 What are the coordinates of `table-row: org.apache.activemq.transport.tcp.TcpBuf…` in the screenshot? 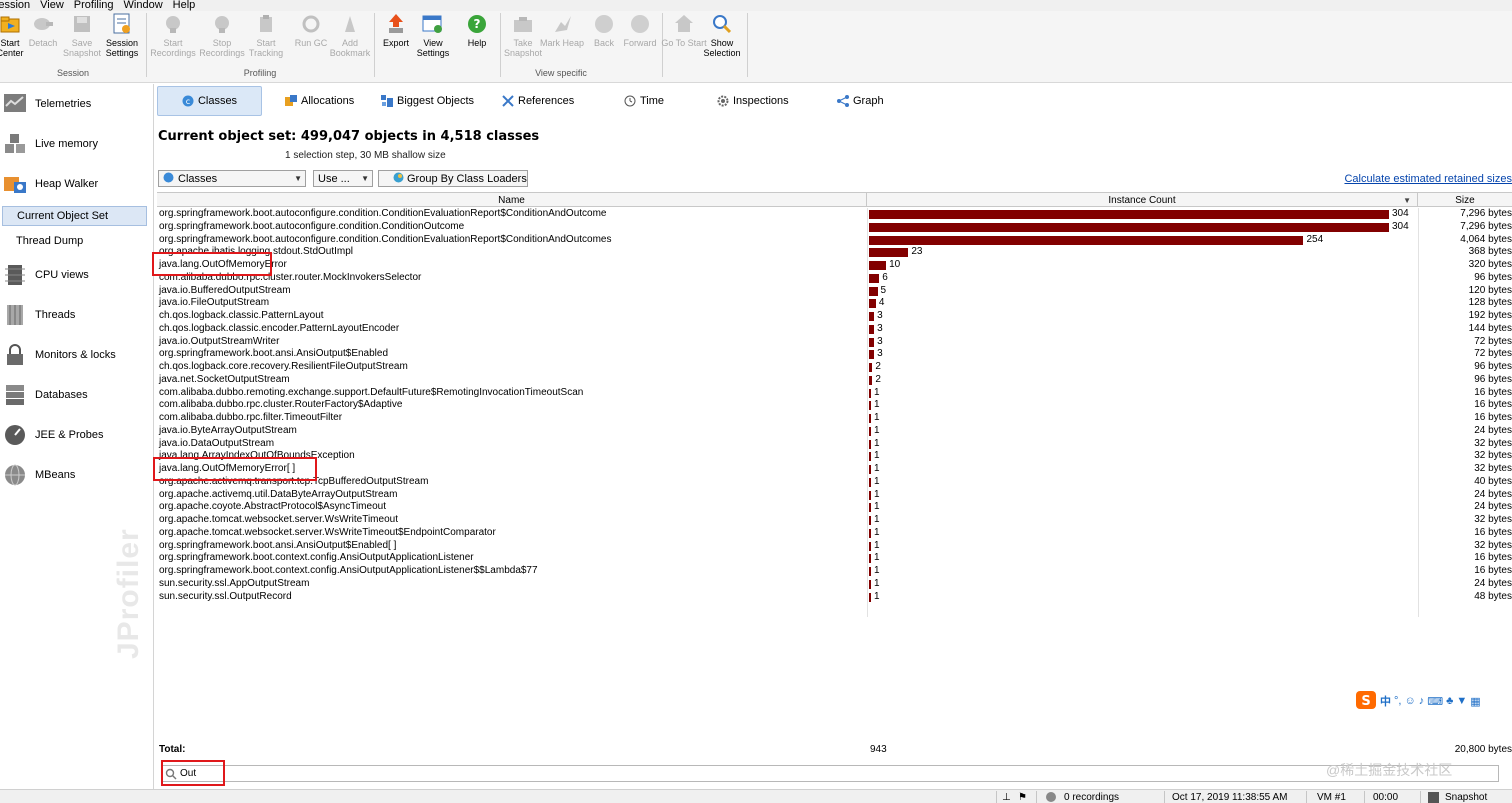 It's located at (834, 482).